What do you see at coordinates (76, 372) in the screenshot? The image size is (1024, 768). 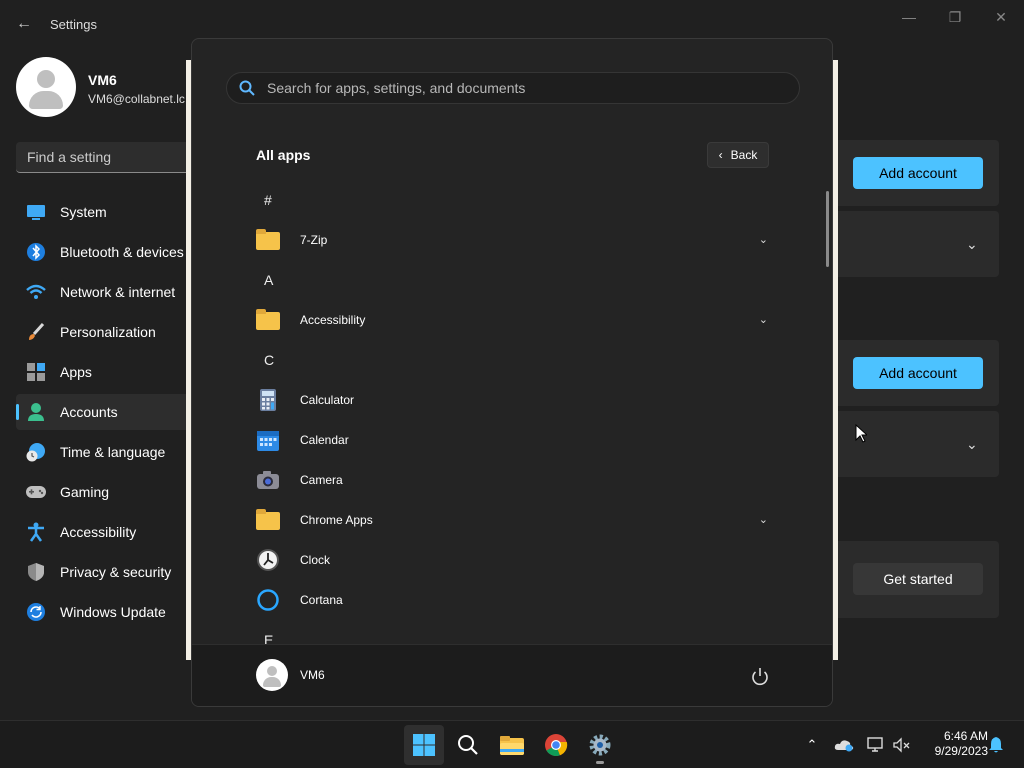 I see `sidebar-item-label: Apps` at bounding box center [76, 372].